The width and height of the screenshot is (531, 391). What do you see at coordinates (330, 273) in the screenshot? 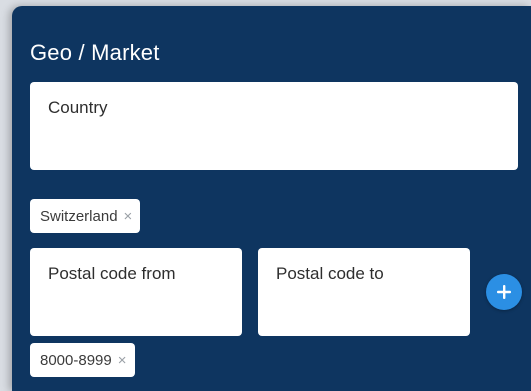
I see `postal-code-to-label: Postal code to` at bounding box center [330, 273].